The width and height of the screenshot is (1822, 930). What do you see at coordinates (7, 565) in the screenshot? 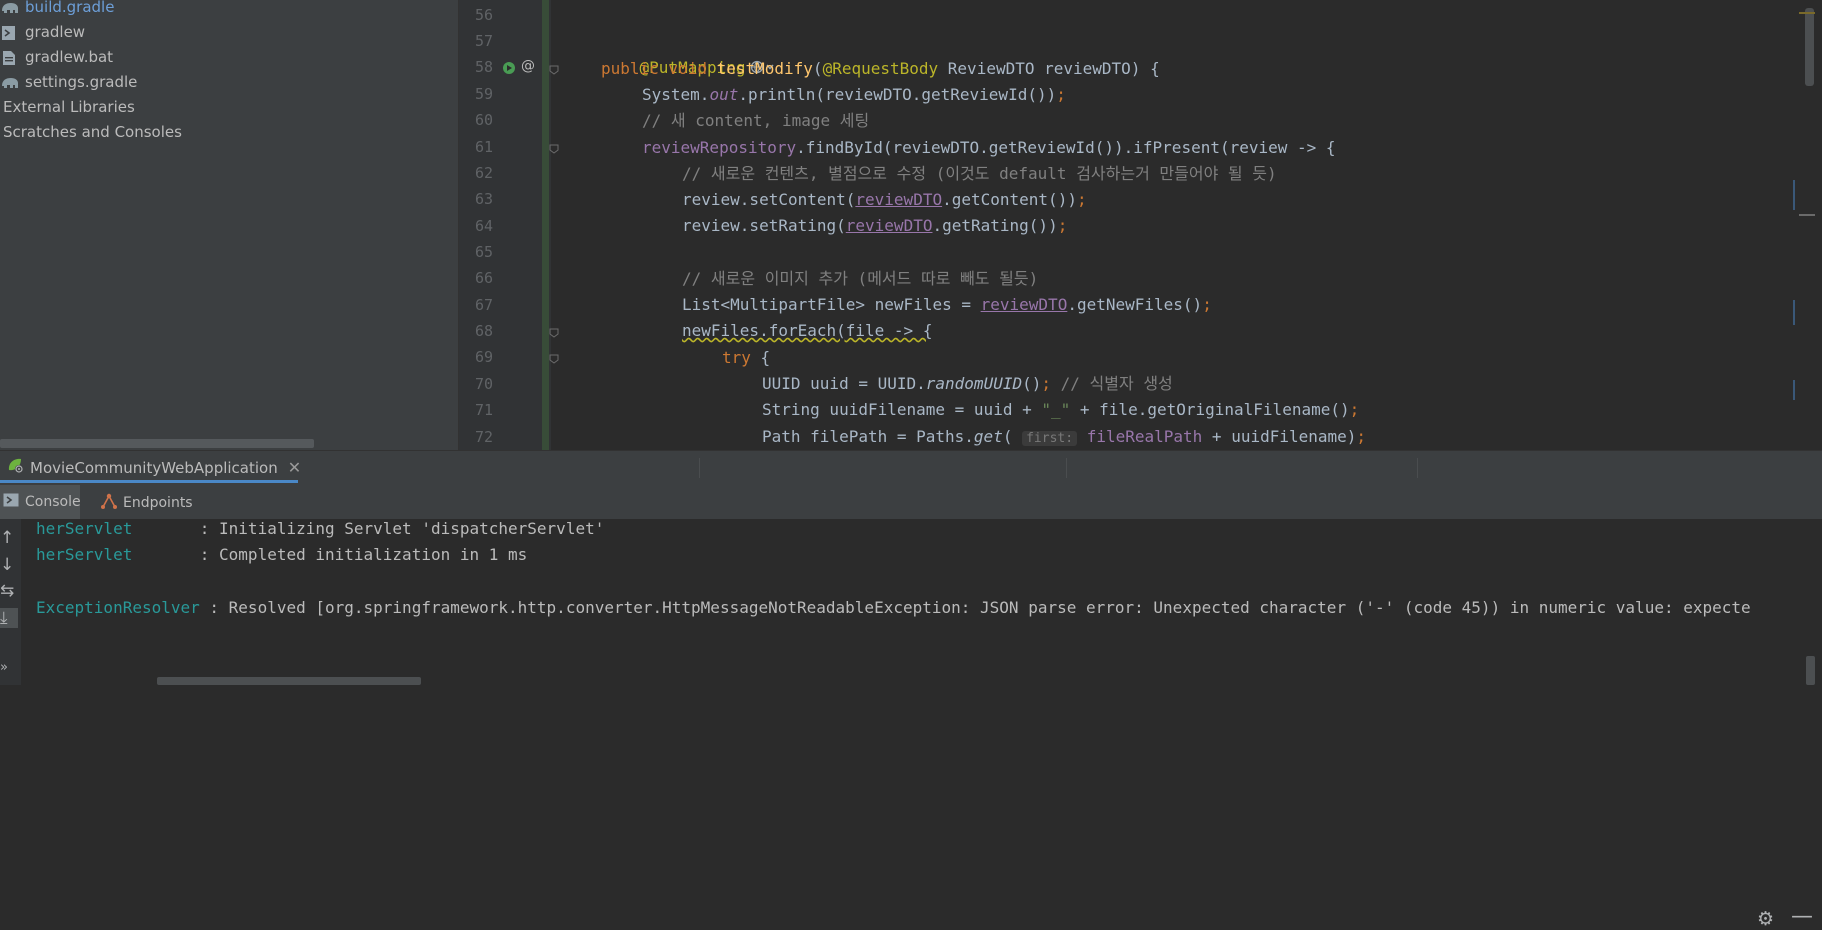
I see `down-arrow-icon: ↓` at bounding box center [7, 565].